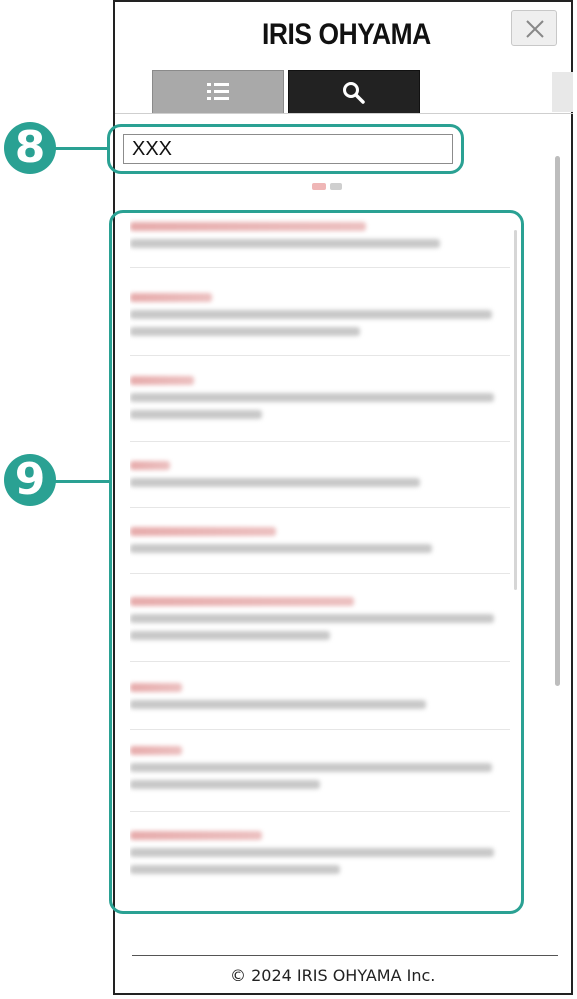 The height and width of the screenshot is (999, 577). Describe the element at coordinates (327, 186) in the screenshot. I see `result-count-text` at that location.